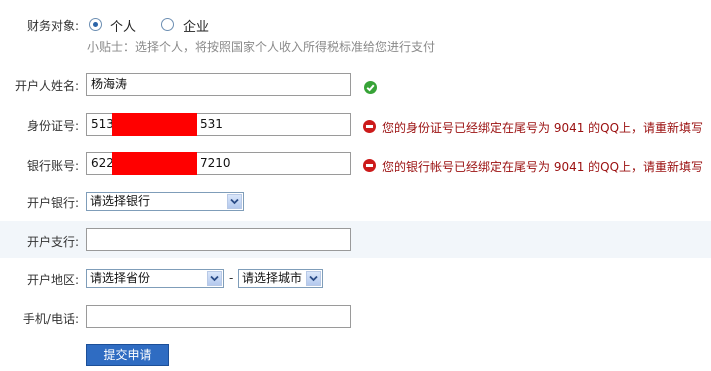  What do you see at coordinates (272, 278) in the screenshot?
I see `city-select-value: 请选择城市` at bounding box center [272, 278].